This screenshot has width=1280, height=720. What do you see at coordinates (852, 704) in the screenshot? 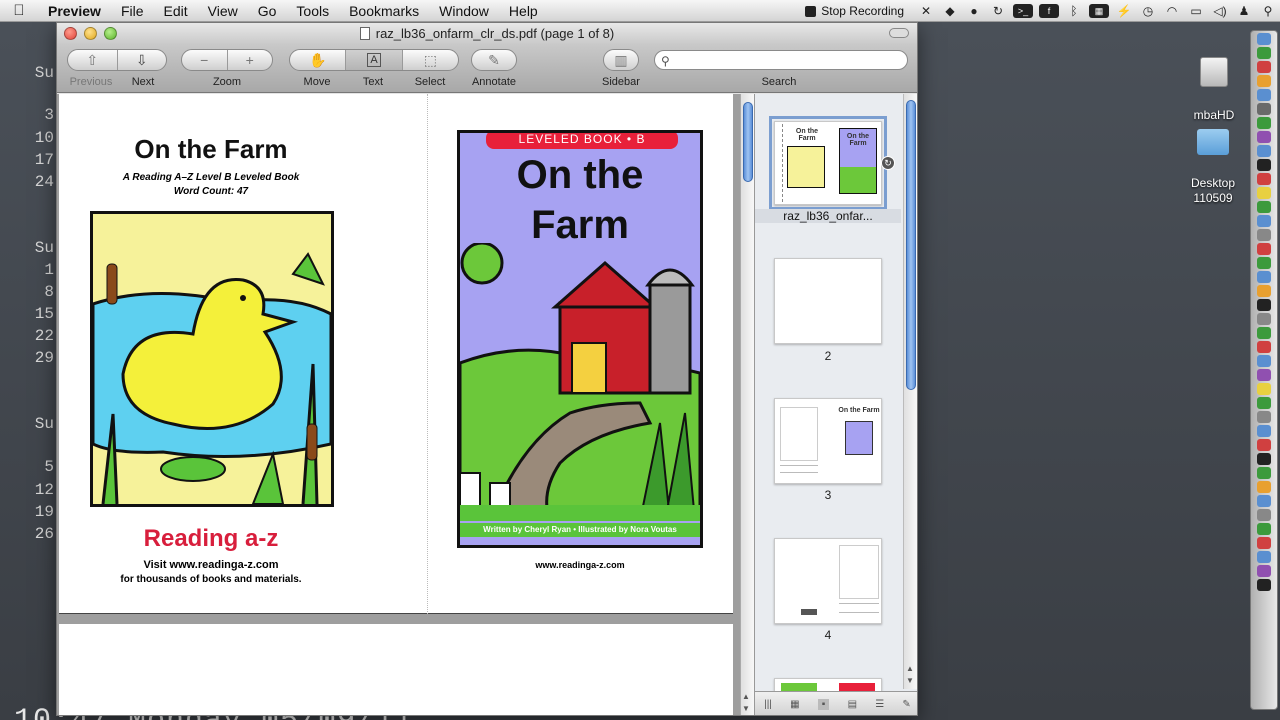
I see `contact-sheet-icon: ▤` at bounding box center [852, 704].